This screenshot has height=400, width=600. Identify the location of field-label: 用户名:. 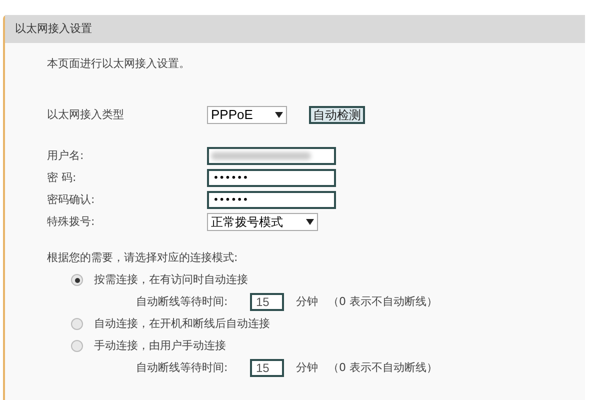
(66, 156).